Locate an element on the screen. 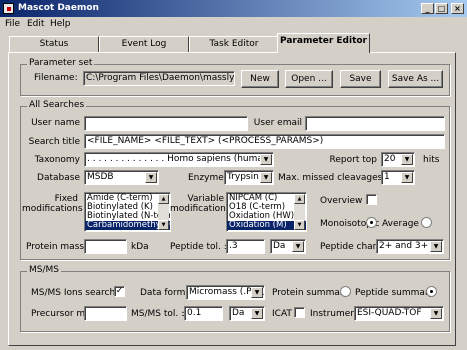 The height and width of the screenshot is (350, 467). peptide-tol-unit-value: Da is located at coordinates (279, 246).